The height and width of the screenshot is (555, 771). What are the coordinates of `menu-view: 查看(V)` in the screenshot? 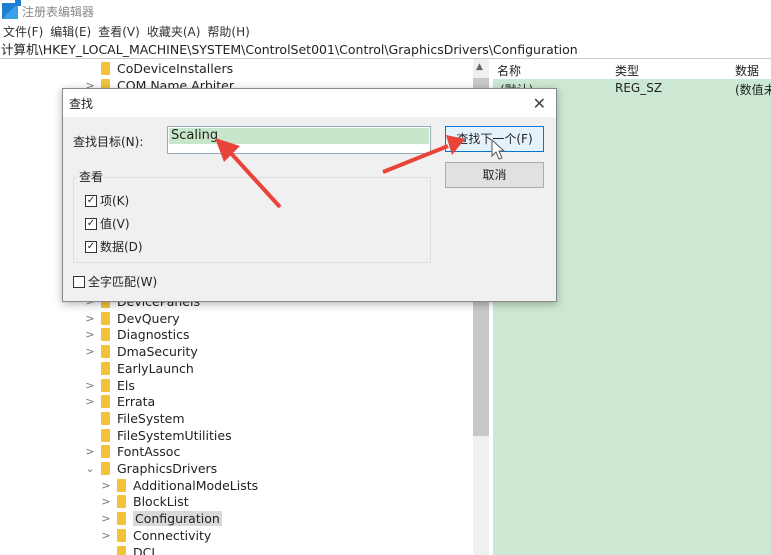 It's located at (119, 31).